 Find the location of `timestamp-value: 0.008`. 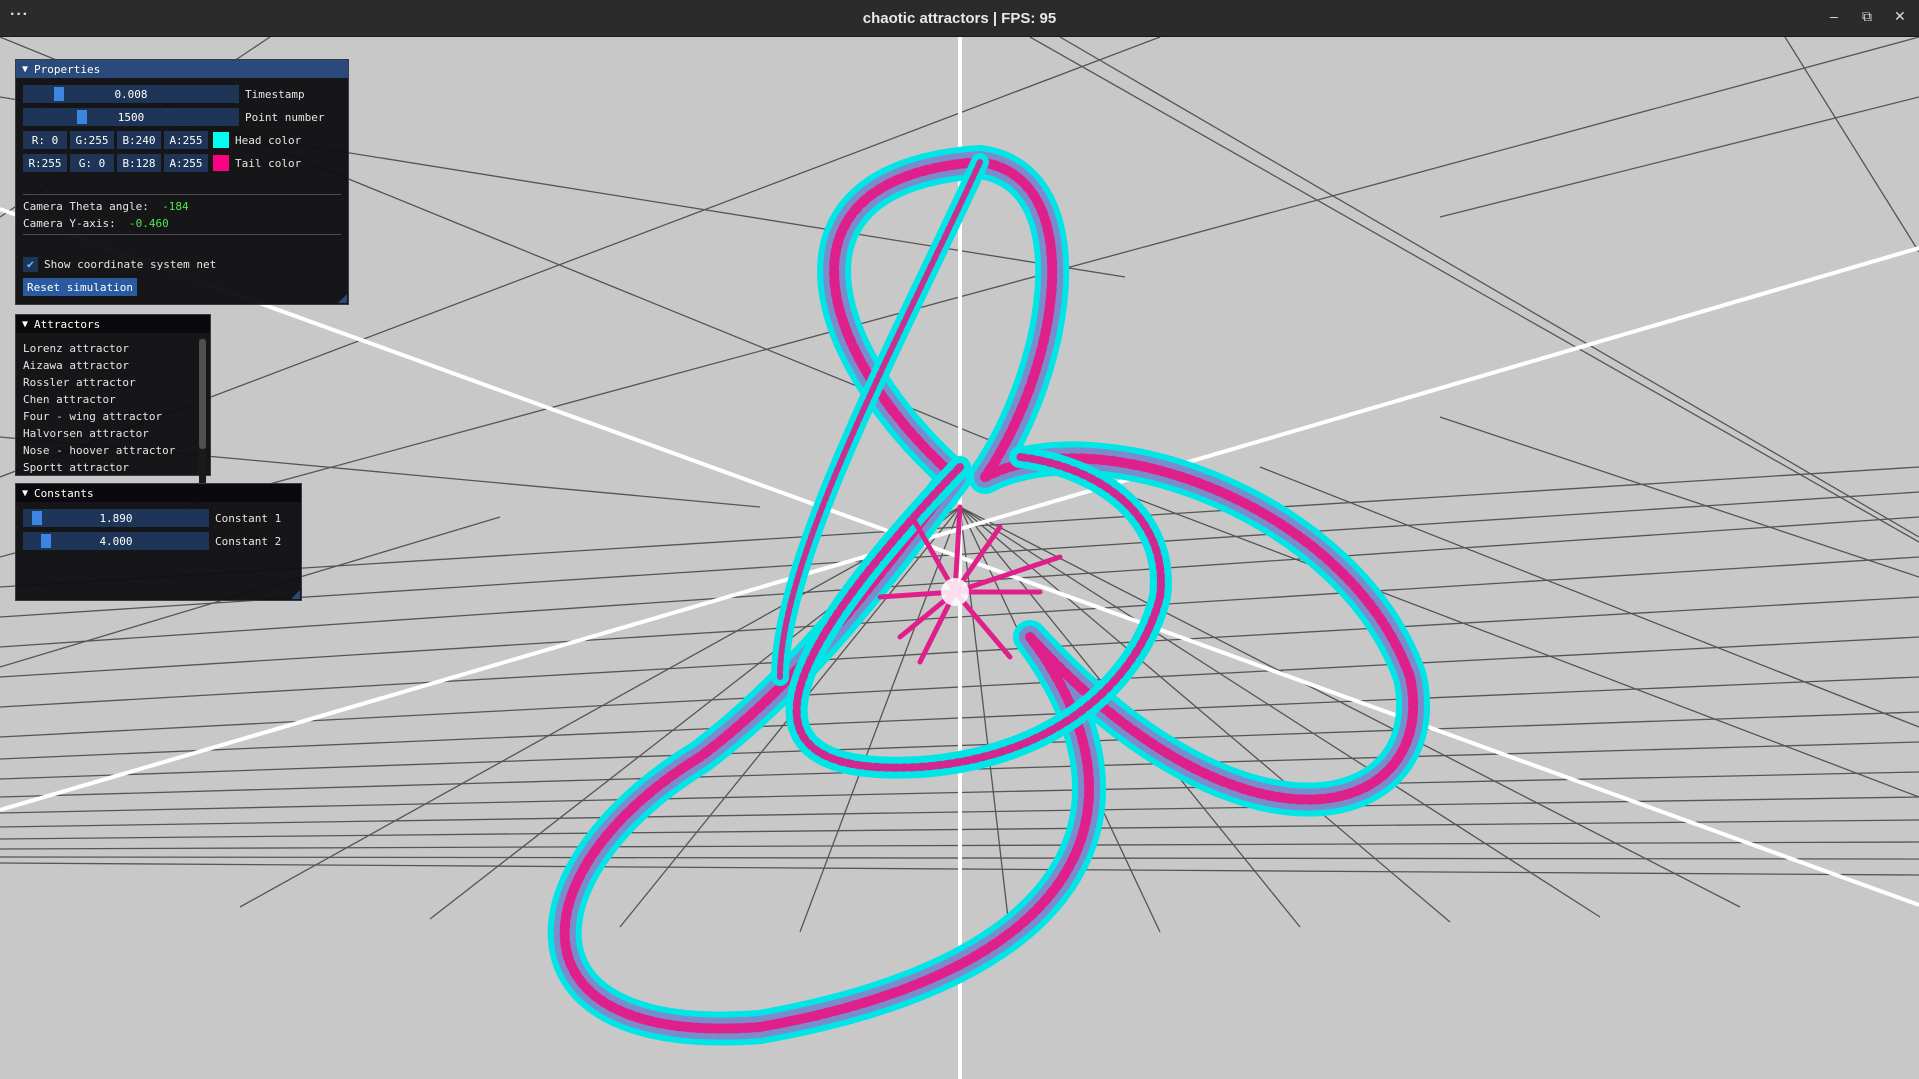

timestamp-value: 0.008 is located at coordinates (131, 94).